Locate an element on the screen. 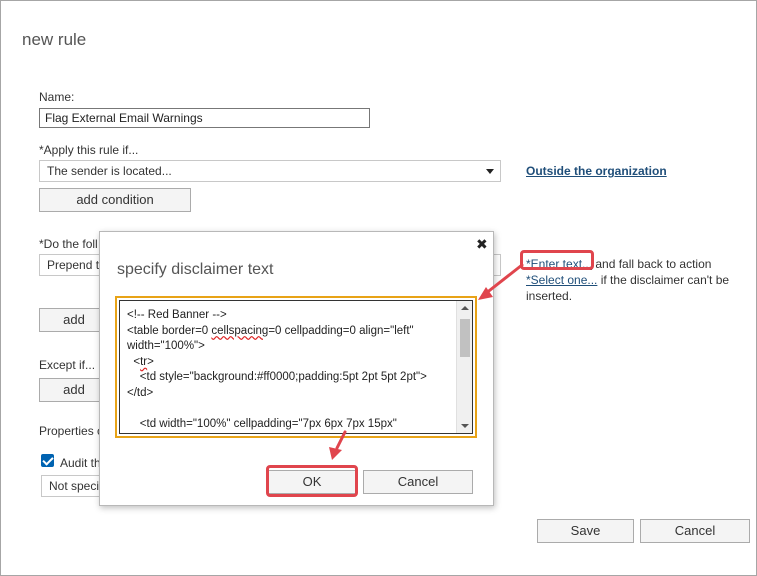  save-button: Save is located at coordinates (585, 531).